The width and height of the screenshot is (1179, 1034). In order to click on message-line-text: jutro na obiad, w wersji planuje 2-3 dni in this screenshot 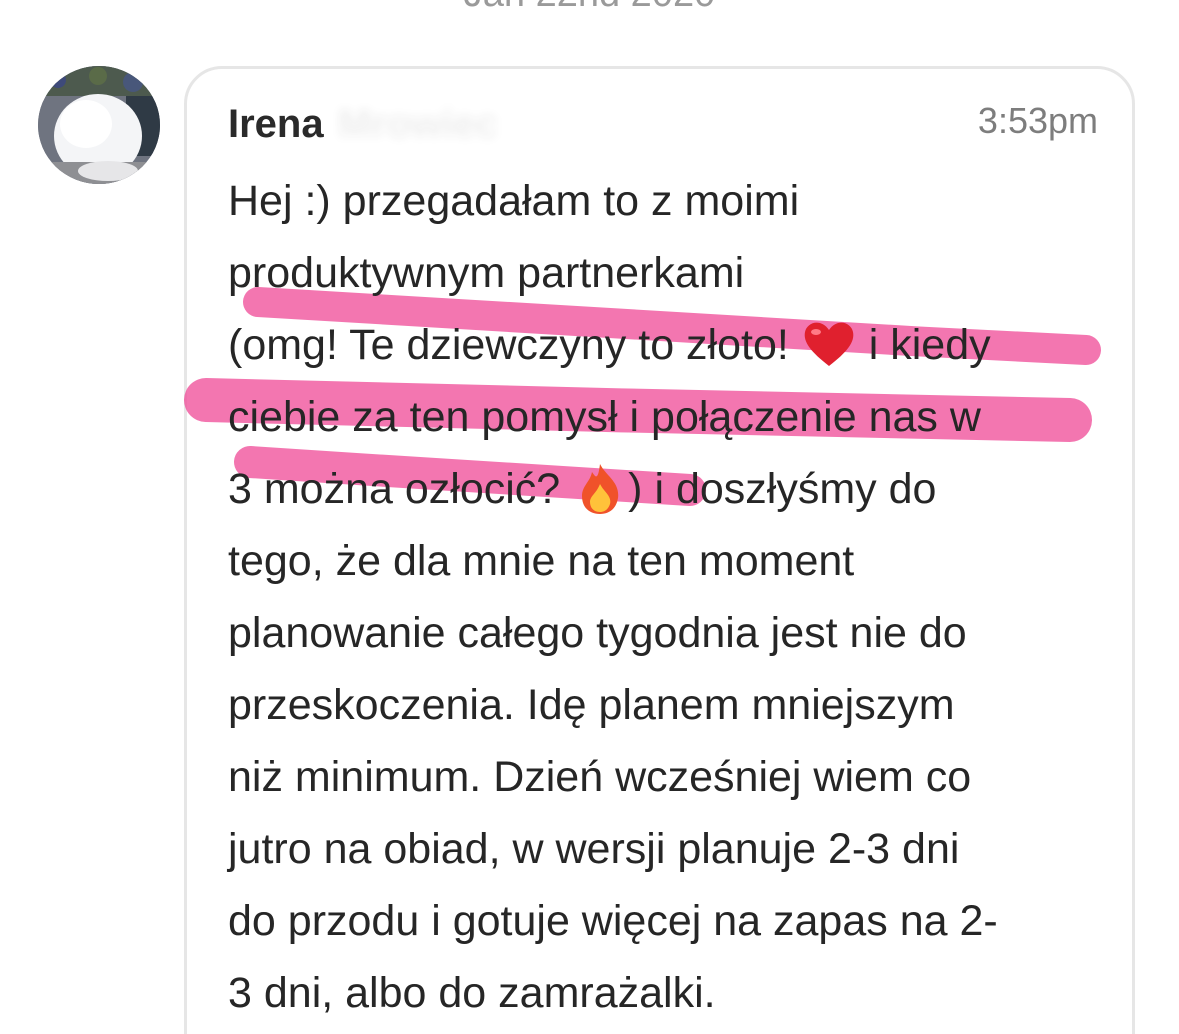, I will do `click(594, 849)`.